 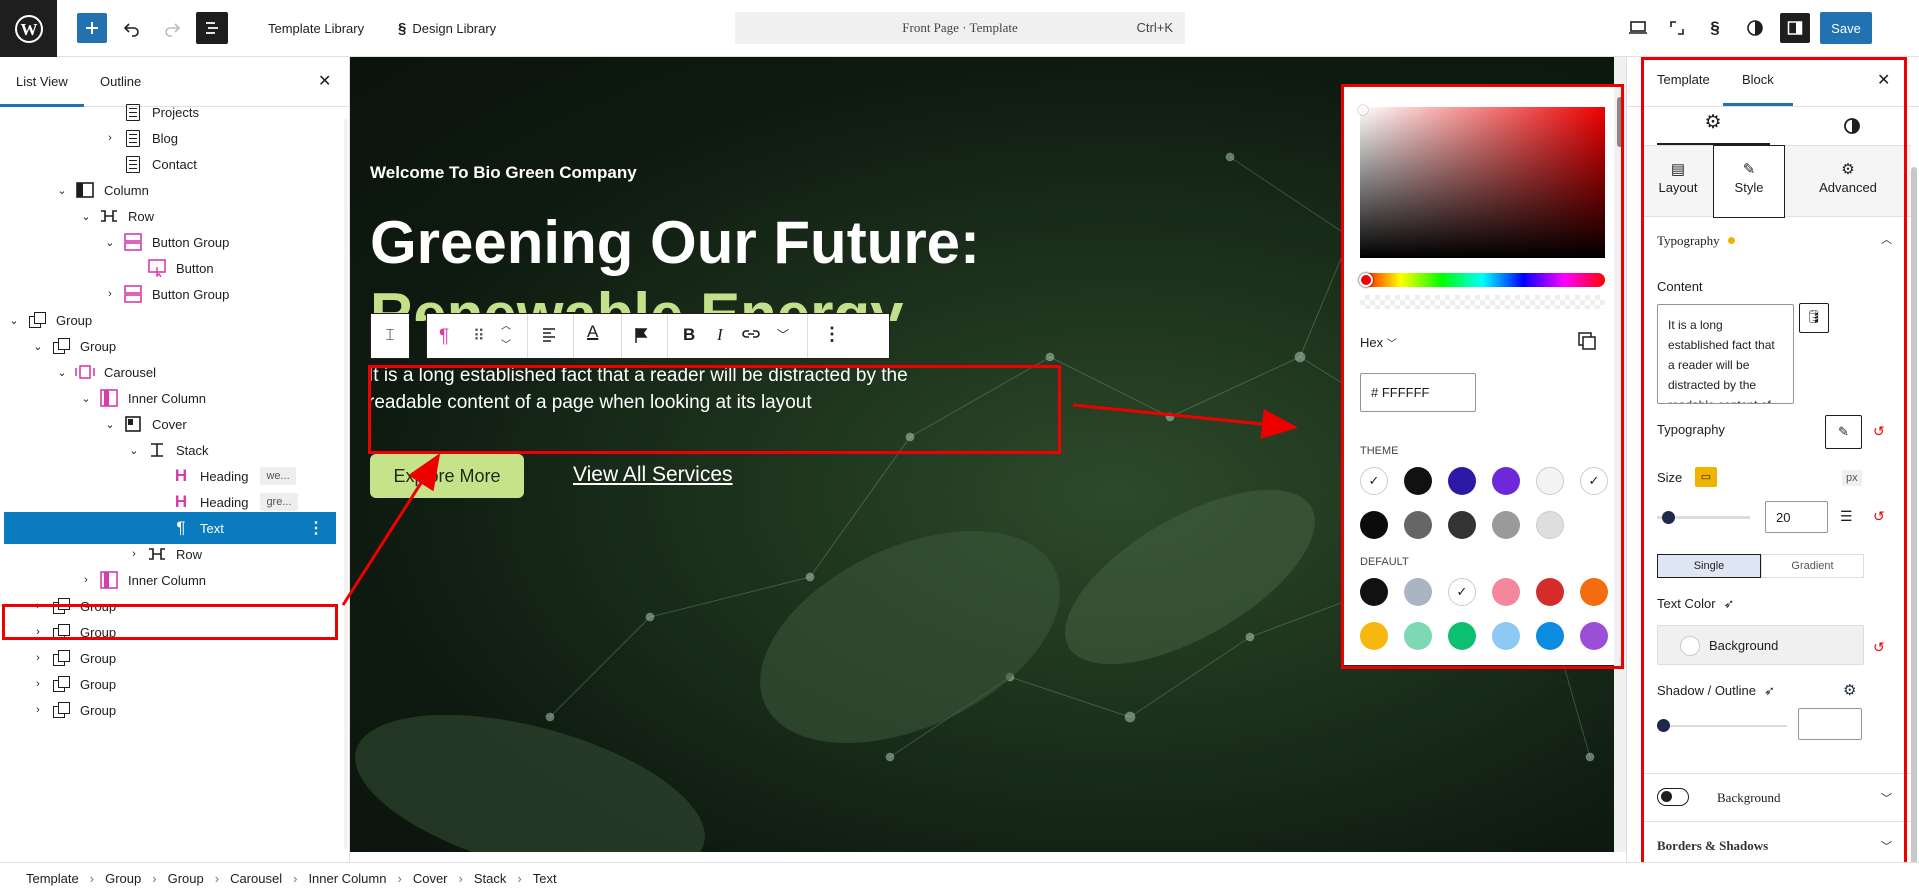 What do you see at coordinates (1852, 126) in the screenshot?
I see `contrast-icon` at bounding box center [1852, 126].